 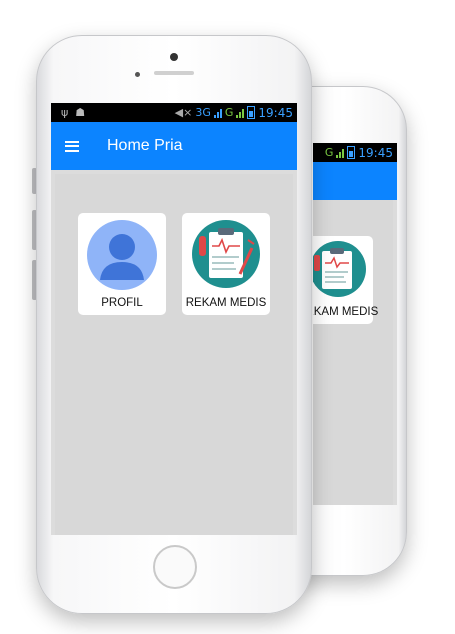 What do you see at coordinates (174, 57) in the screenshot?
I see `front-camera` at bounding box center [174, 57].